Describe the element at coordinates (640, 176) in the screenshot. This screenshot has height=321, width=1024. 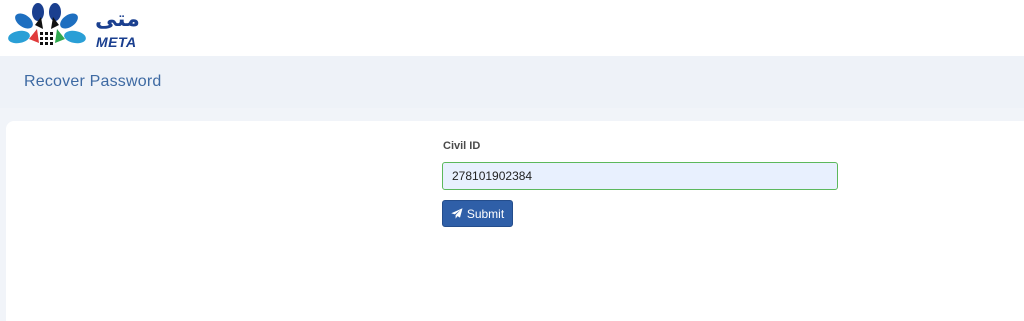
I see `civil-id-input` at that location.